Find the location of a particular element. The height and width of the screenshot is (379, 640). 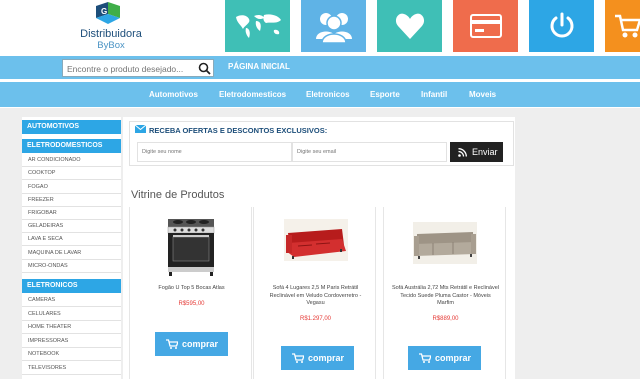

sidebar-item-notebook: NOTEBOOK is located at coordinates (71, 355).